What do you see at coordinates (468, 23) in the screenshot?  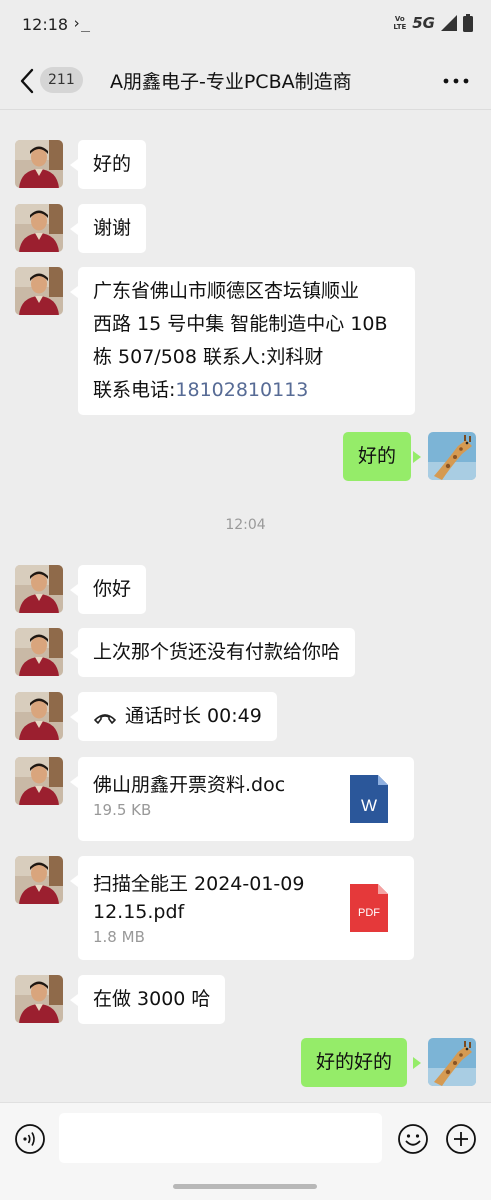 I see `battery-icon` at bounding box center [468, 23].